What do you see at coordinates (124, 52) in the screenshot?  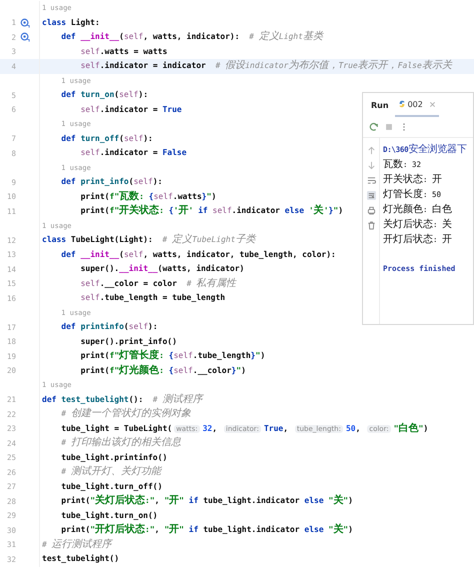 I see `code-line: self.watts = watts` at bounding box center [124, 52].